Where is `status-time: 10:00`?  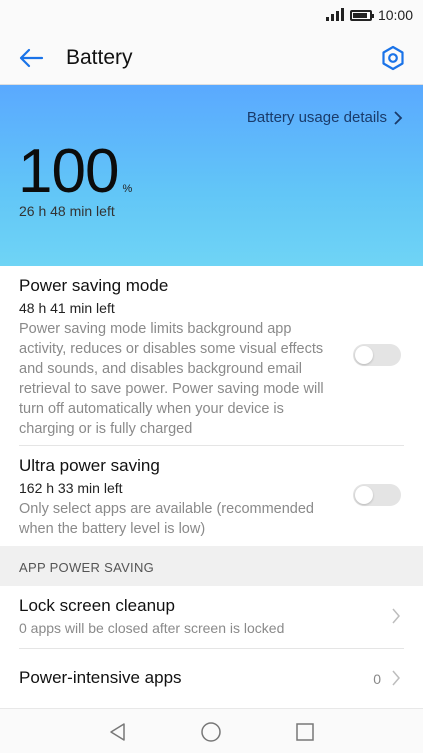 status-time: 10:00 is located at coordinates (395, 15).